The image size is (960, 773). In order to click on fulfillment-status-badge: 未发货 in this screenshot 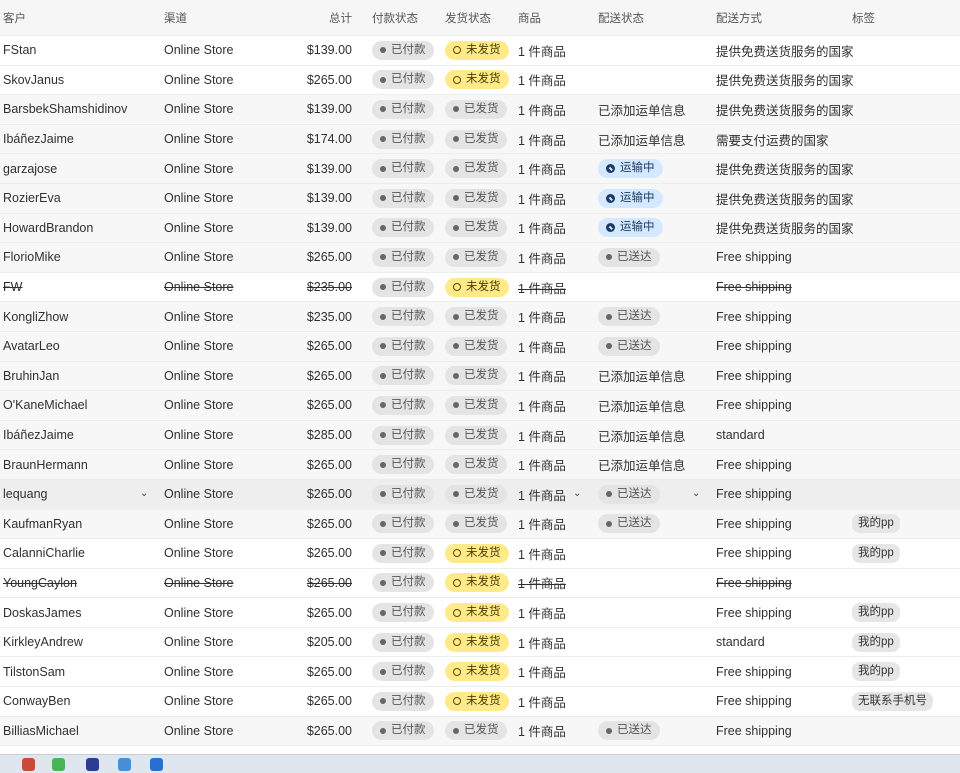, I will do `click(477, 642)`.